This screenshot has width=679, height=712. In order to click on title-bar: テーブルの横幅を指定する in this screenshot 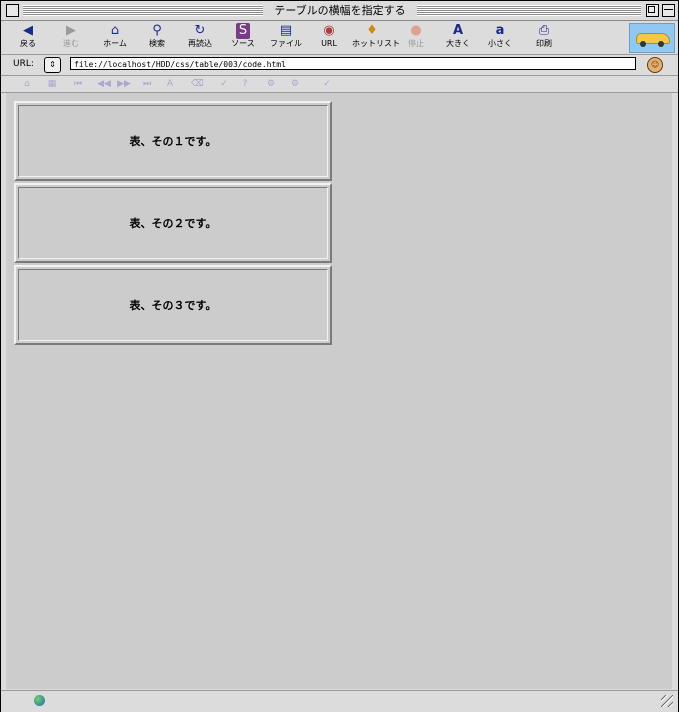, I will do `click(339, 11)`.